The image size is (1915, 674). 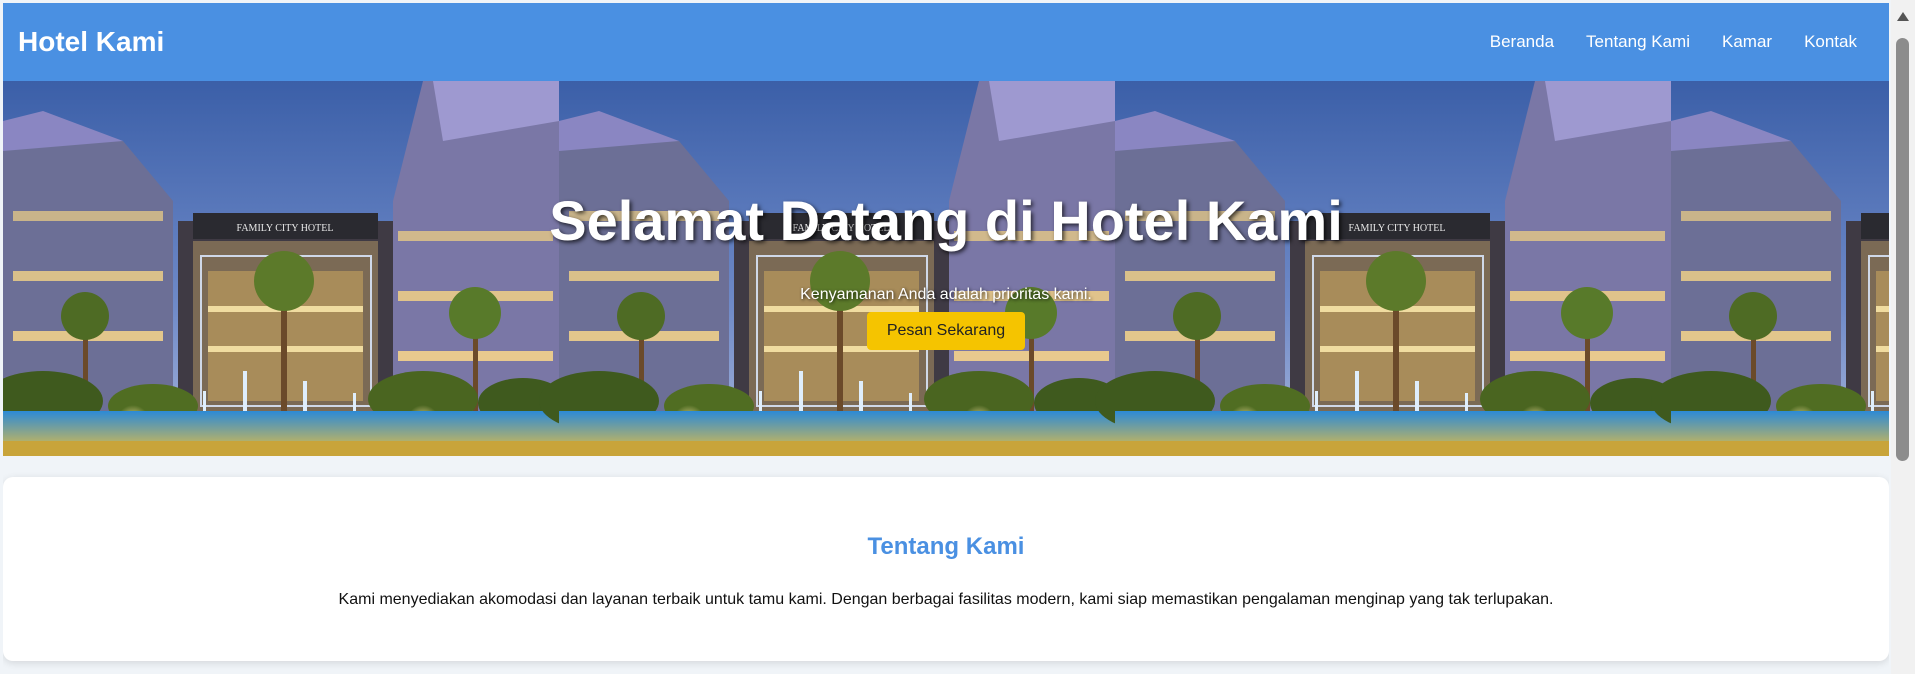 I want to click on nav-link-kontak: Kontak, so click(x=1830, y=42).